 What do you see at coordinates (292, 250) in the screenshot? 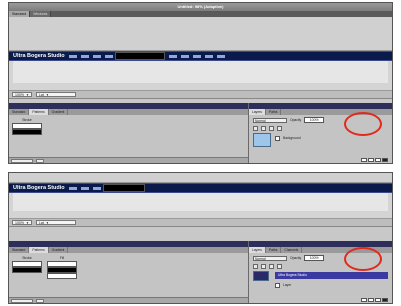
I see `tab-channels: Channels` at bounding box center [292, 250].